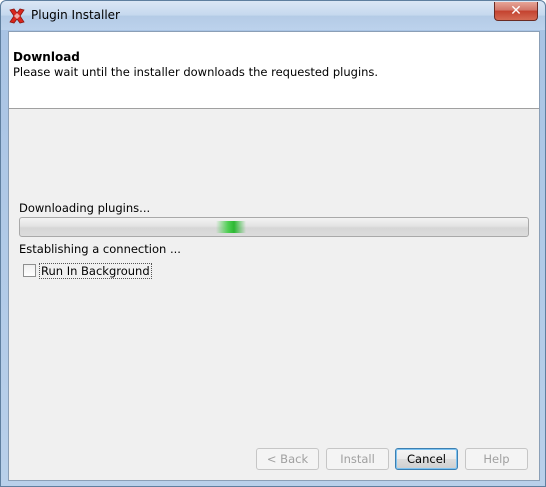  Describe the element at coordinates (273, 15) in the screenshot. I see `title-bar: Plugin Installer ✕` at that location.